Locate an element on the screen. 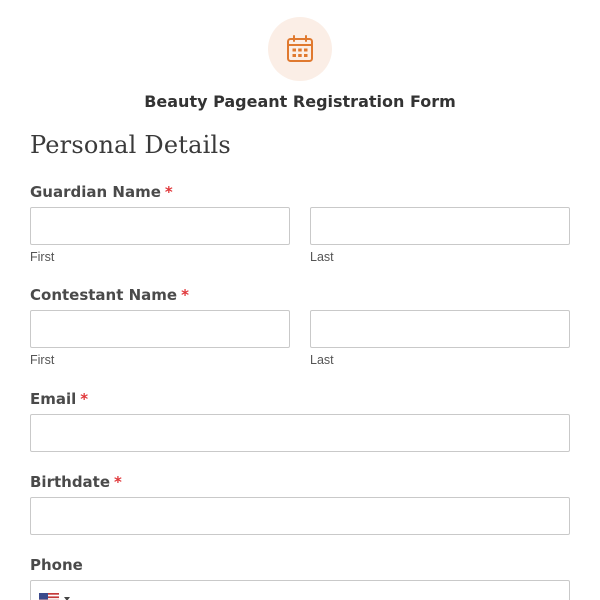  guardian-name-label: Guardian Name * is located at coordinates (101, 192).